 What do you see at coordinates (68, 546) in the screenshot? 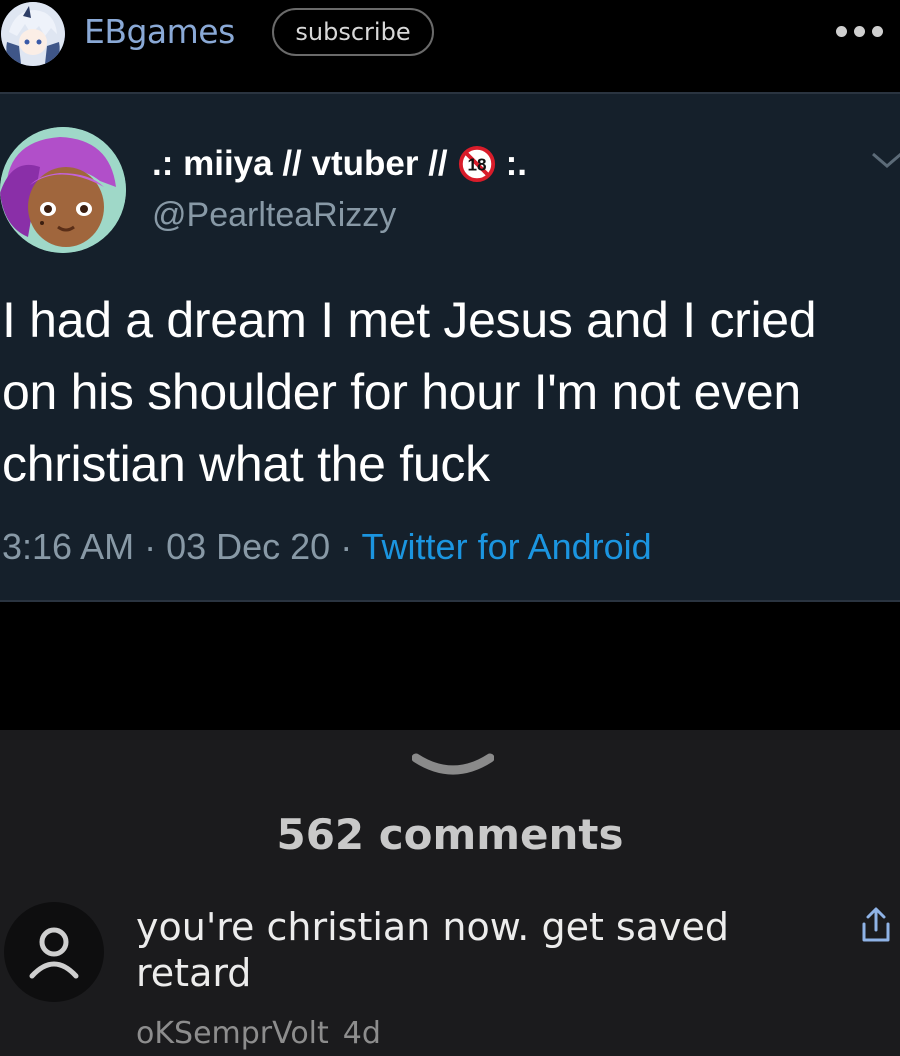
I see `tweet-time: 3:16 AM` at bounding box center [68, 546].